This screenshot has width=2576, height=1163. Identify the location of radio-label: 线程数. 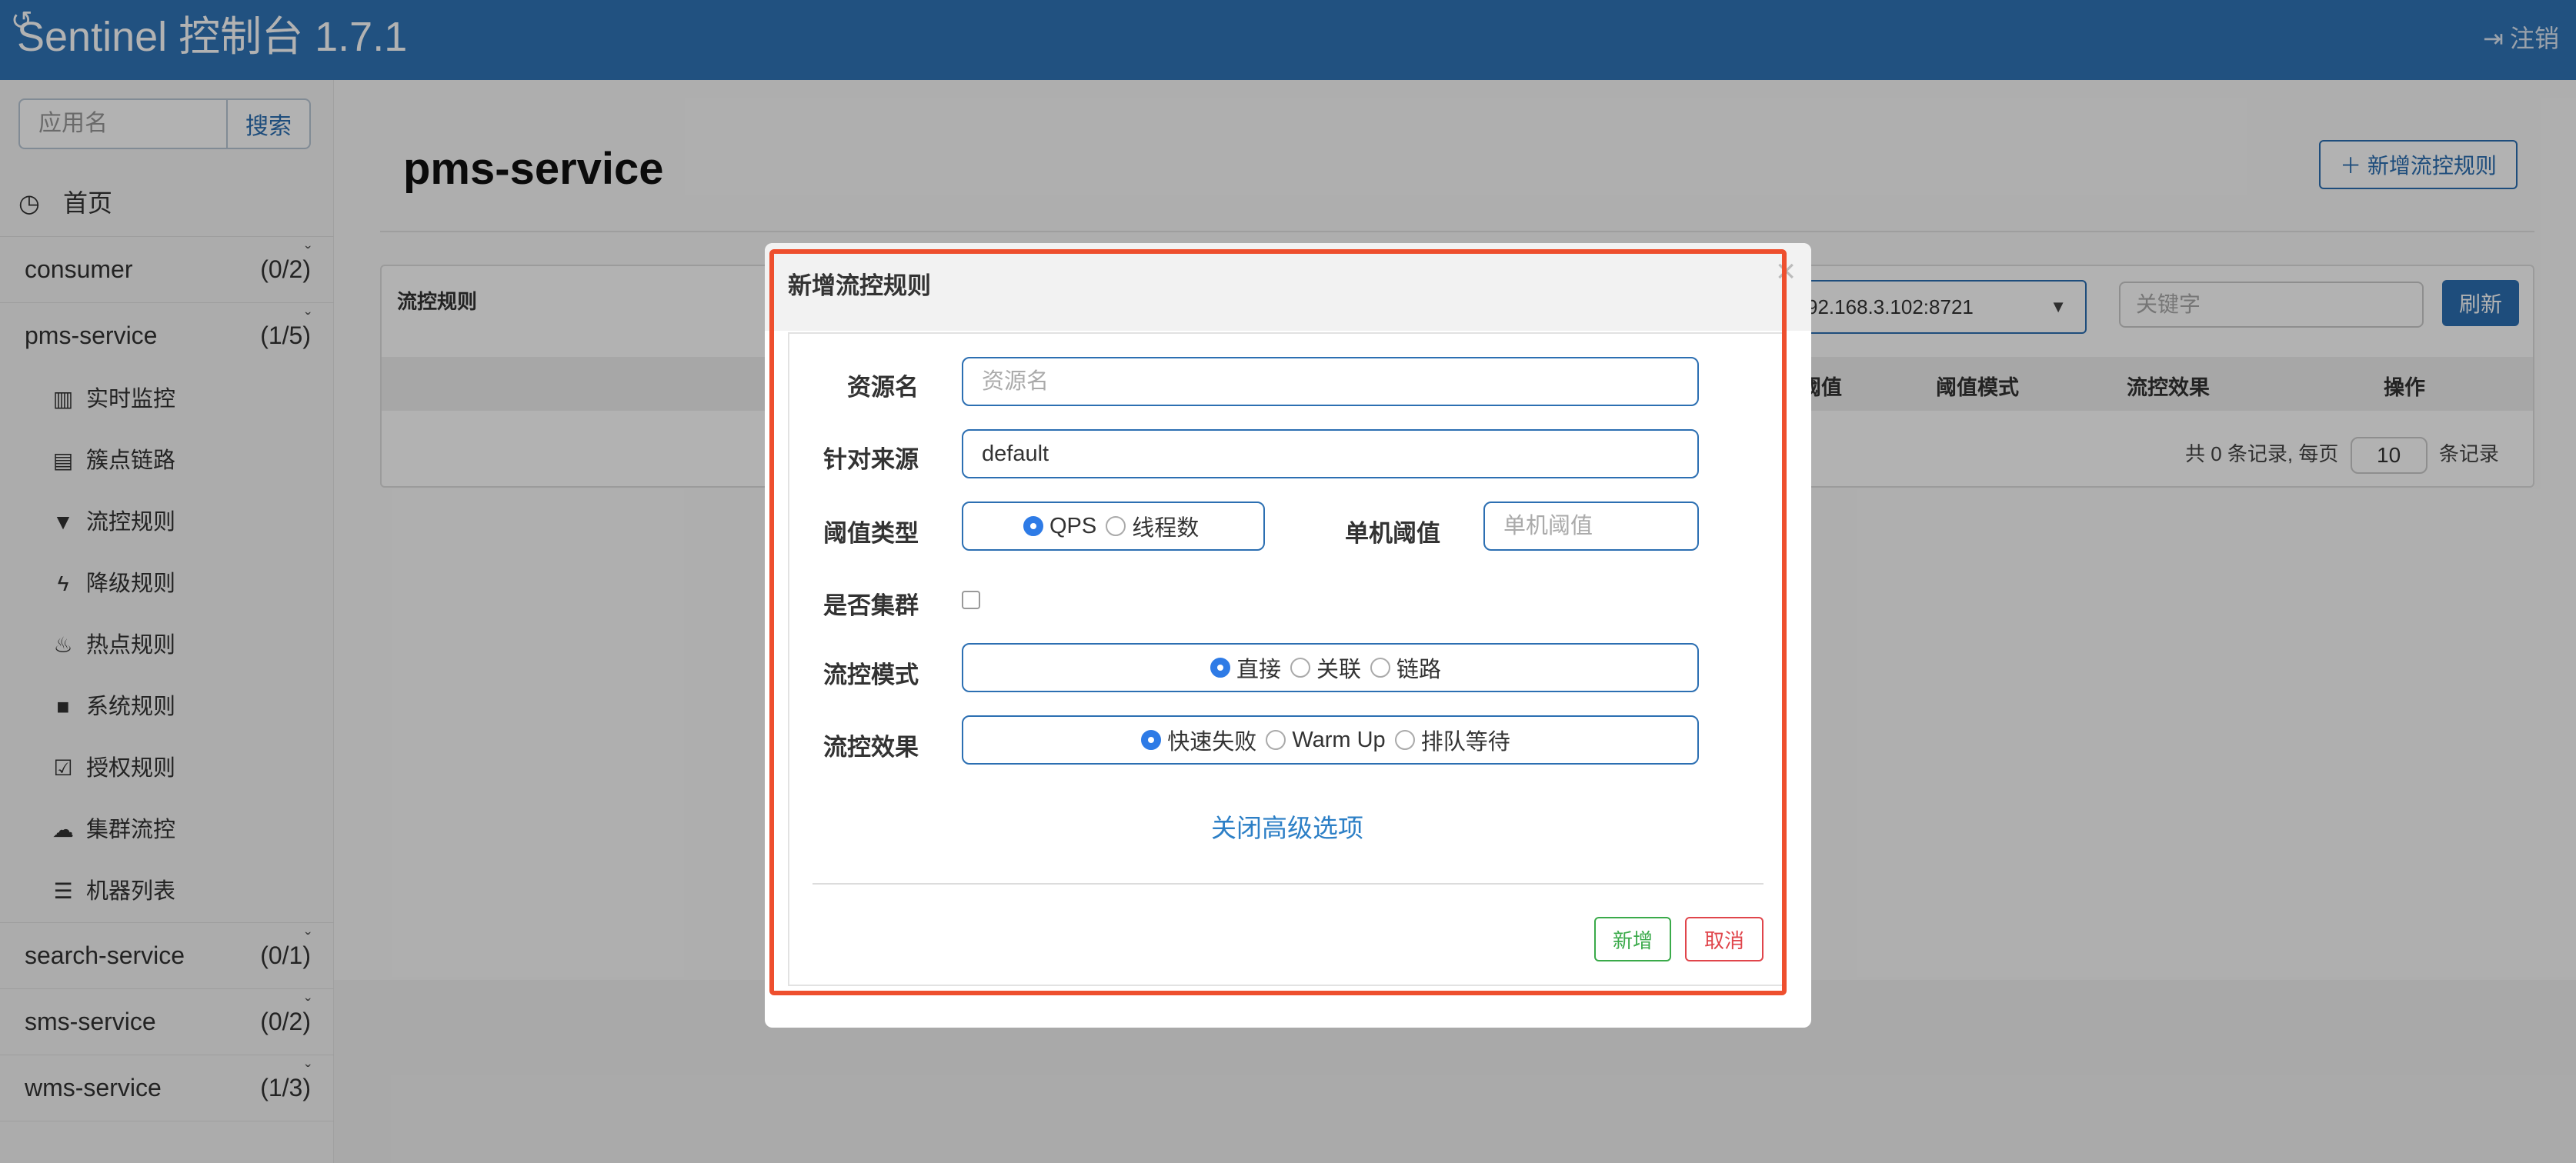
(1166, 528).